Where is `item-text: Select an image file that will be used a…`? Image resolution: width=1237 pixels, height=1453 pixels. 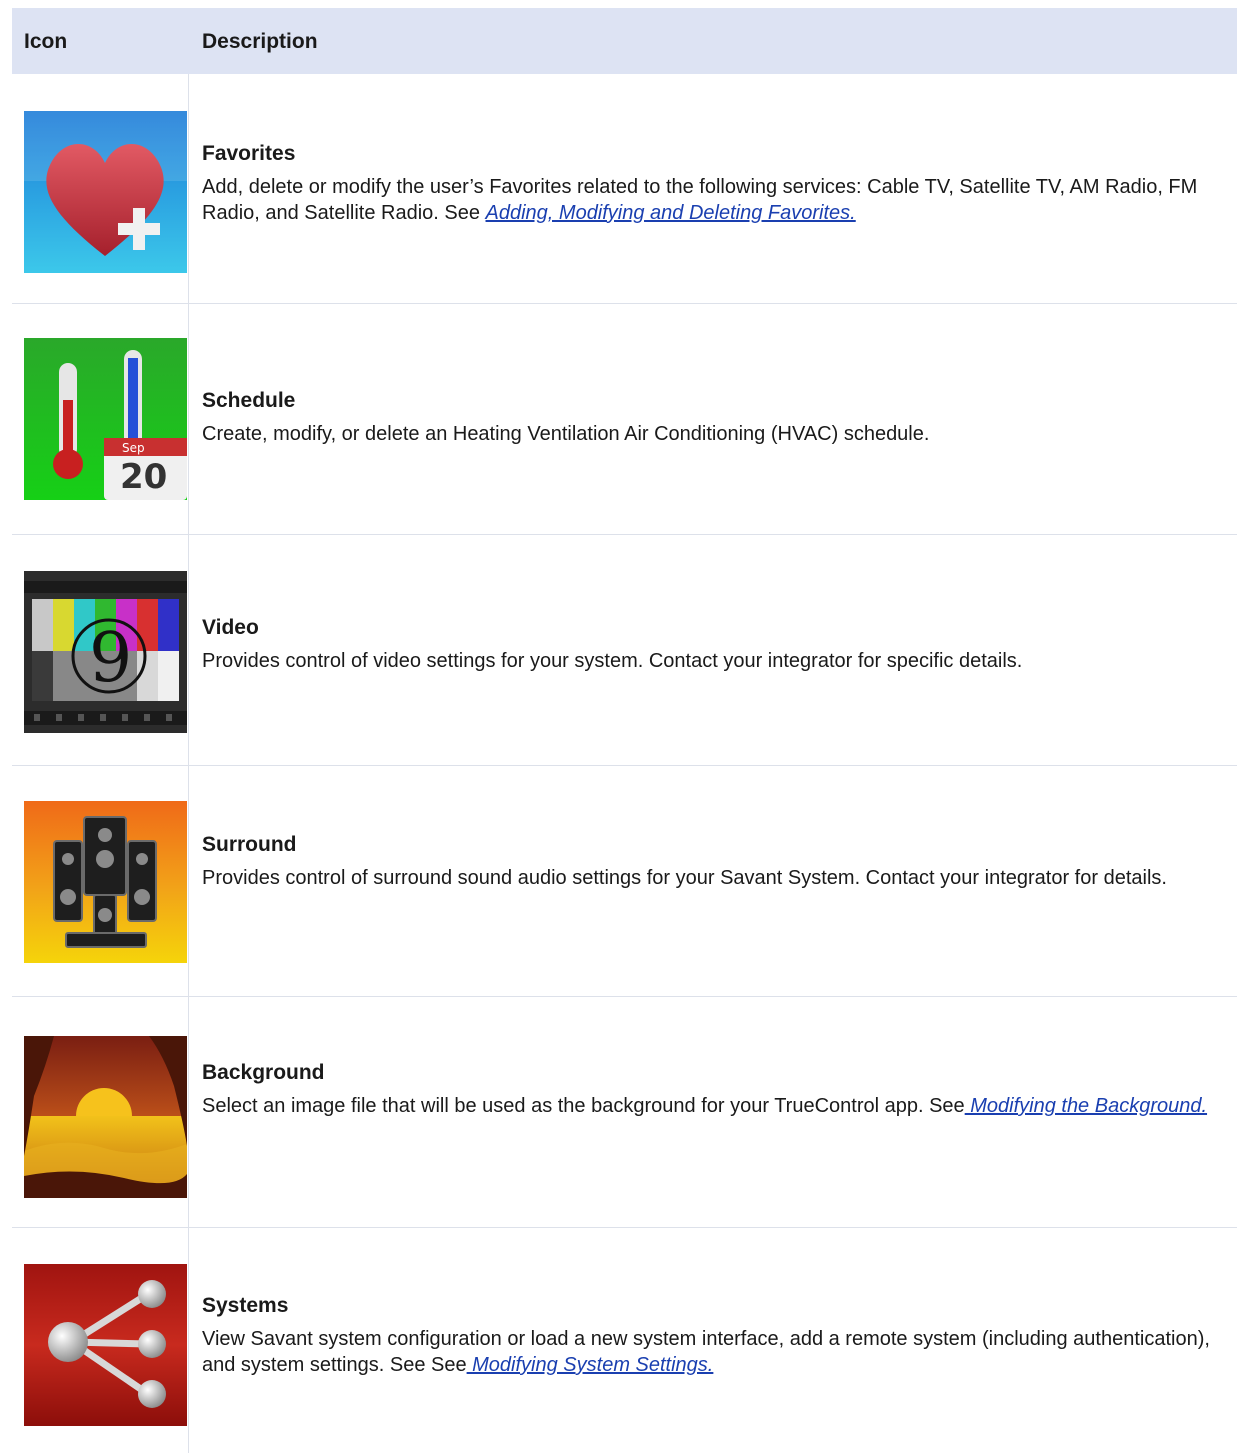 item-text: Select an image file that will be used a… is located at coordinates (705, 1106).